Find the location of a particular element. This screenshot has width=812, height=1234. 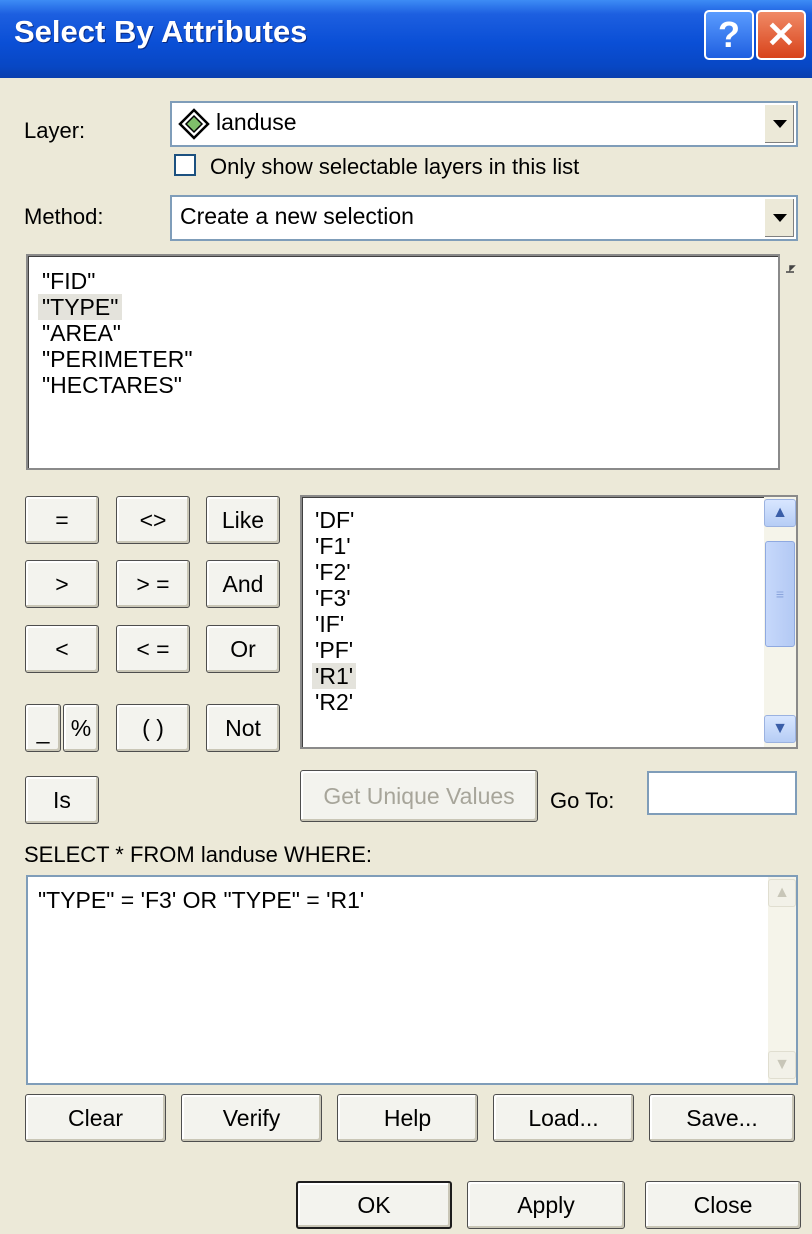

greater-than-button: > is located at coordinates (62, 584).